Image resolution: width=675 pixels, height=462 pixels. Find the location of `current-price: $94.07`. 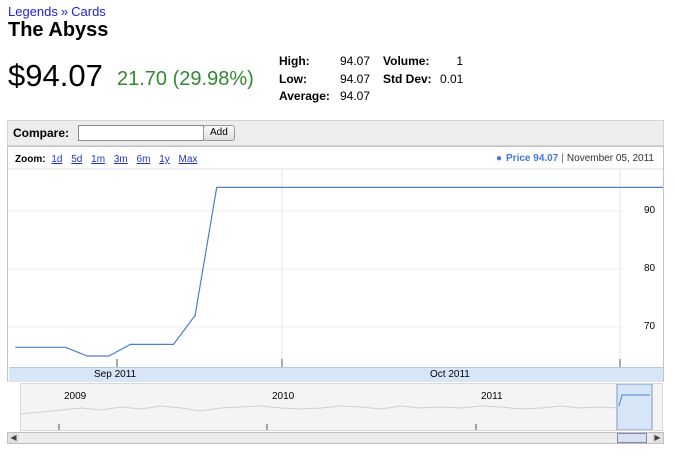

current-price: $94.07 is located at coordinates (55, 75).